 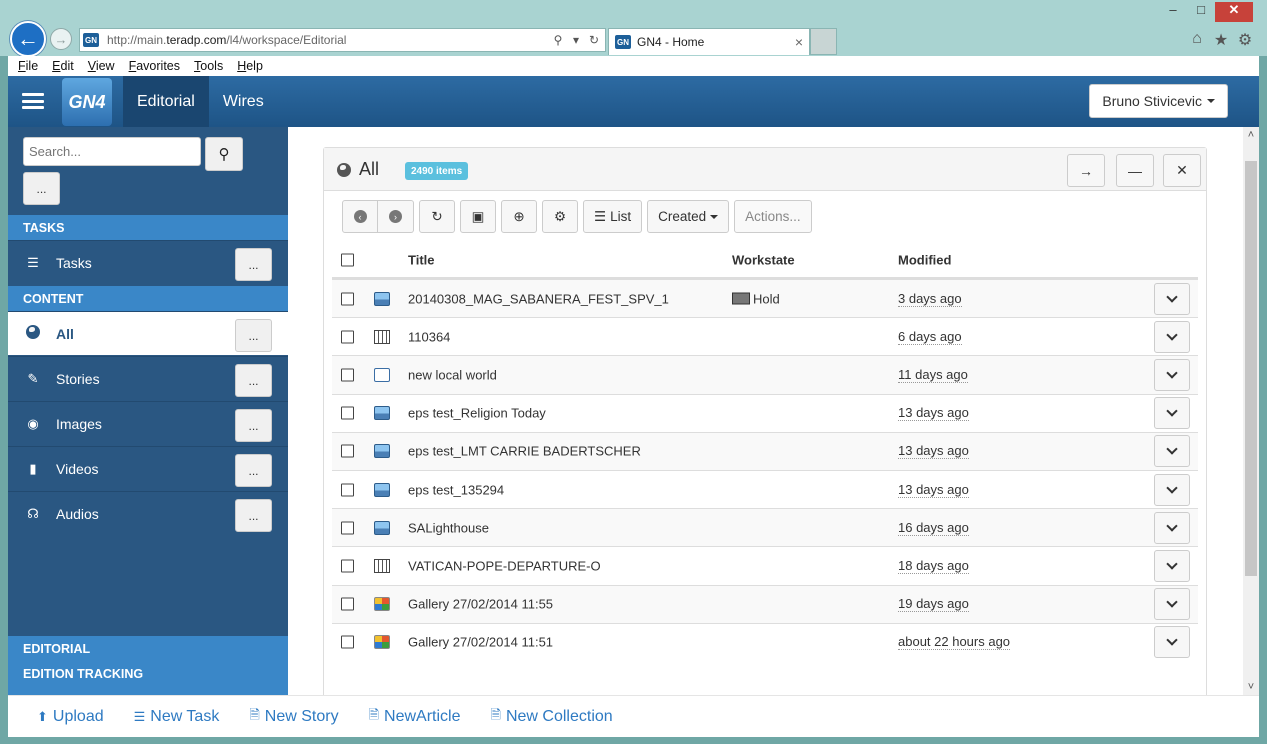 What do you see at coordinates (558, 40) in the screenshot?
I see `search-icon: ⚲` at bounding box center [558, 40].